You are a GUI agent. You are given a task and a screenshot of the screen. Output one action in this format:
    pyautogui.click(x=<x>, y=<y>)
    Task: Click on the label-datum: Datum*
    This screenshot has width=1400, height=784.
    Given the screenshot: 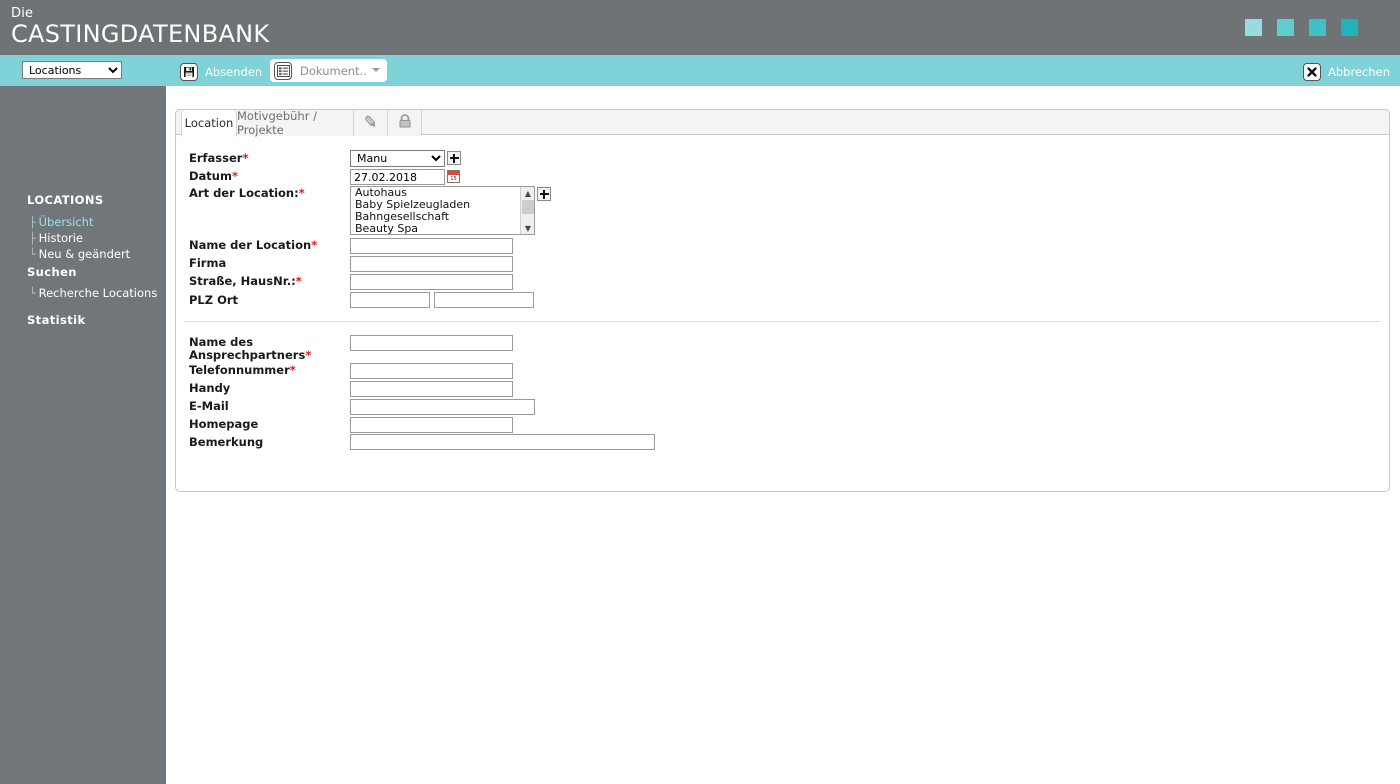 What is the action you would take?
    pyautogui.click(x=213, y=176)
    